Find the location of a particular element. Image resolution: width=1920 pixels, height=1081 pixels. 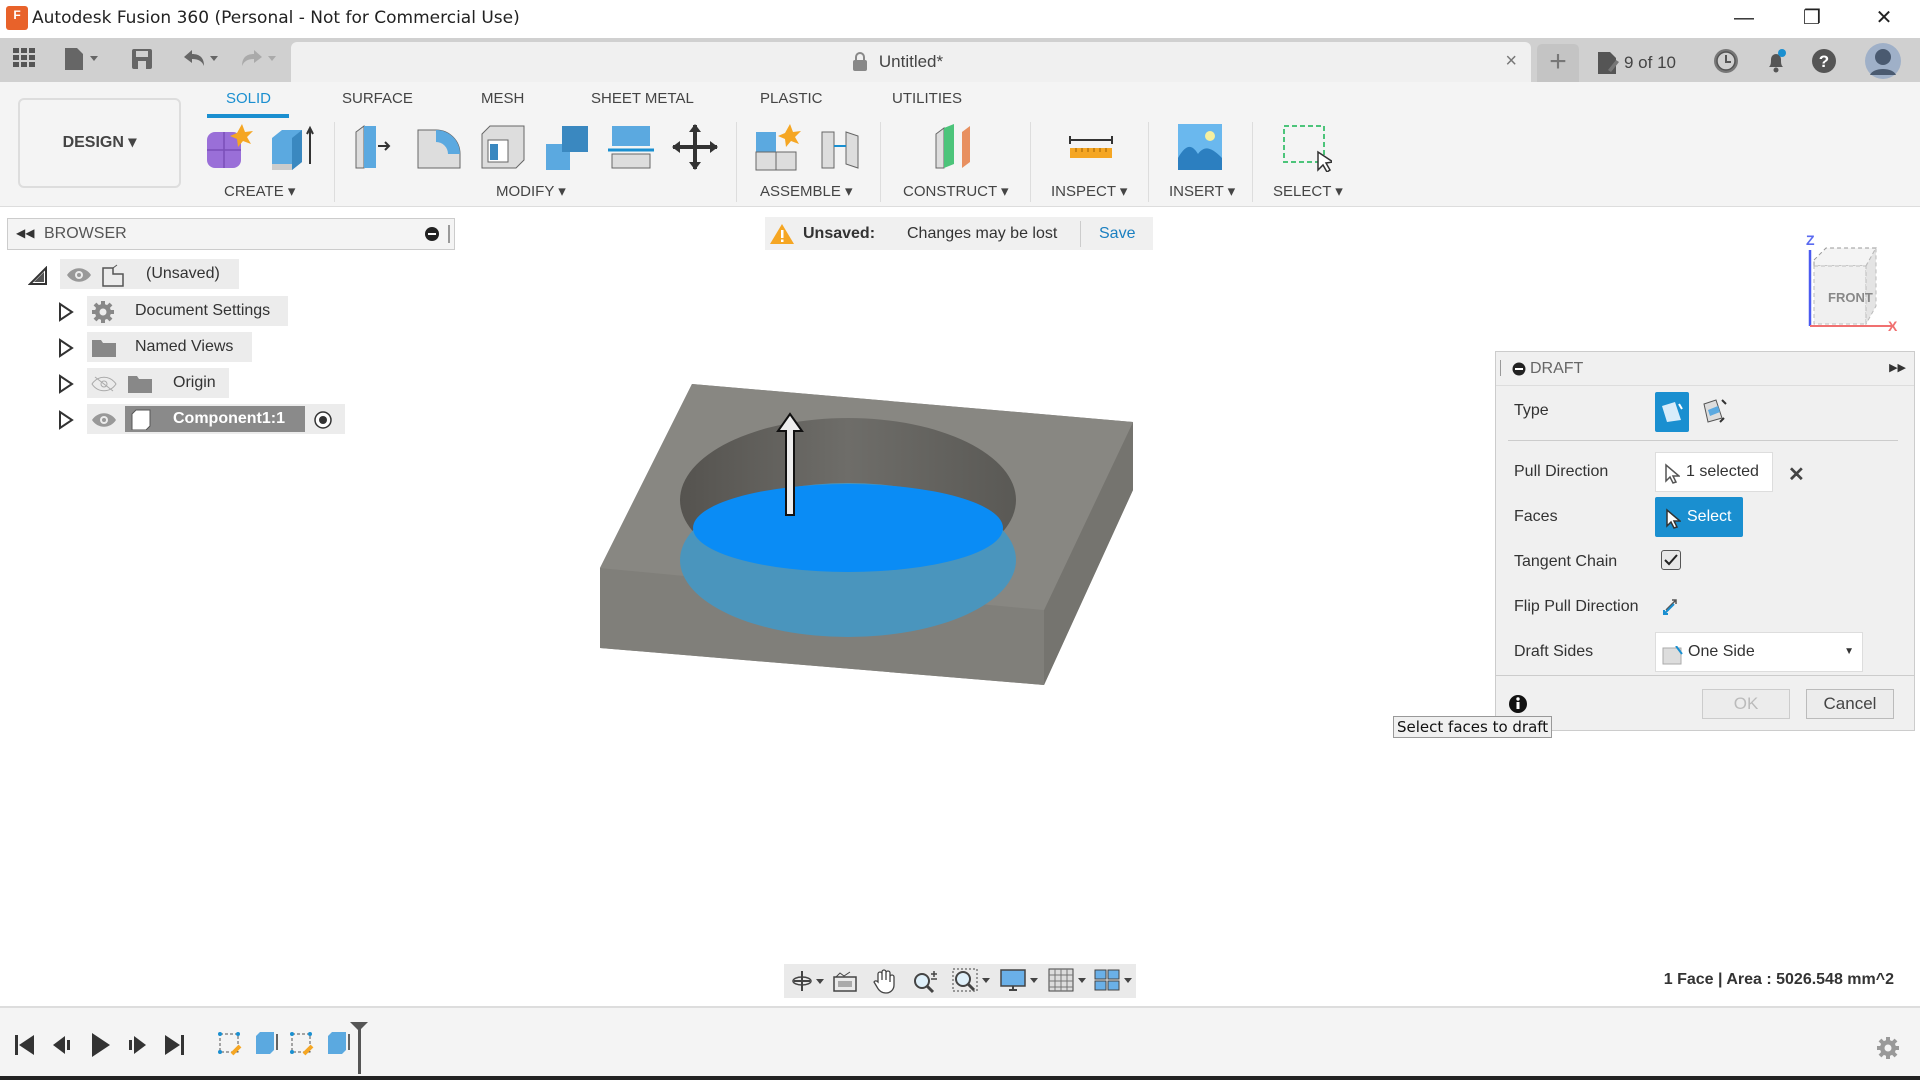

model-viewport is located at coordinates (860, 530).